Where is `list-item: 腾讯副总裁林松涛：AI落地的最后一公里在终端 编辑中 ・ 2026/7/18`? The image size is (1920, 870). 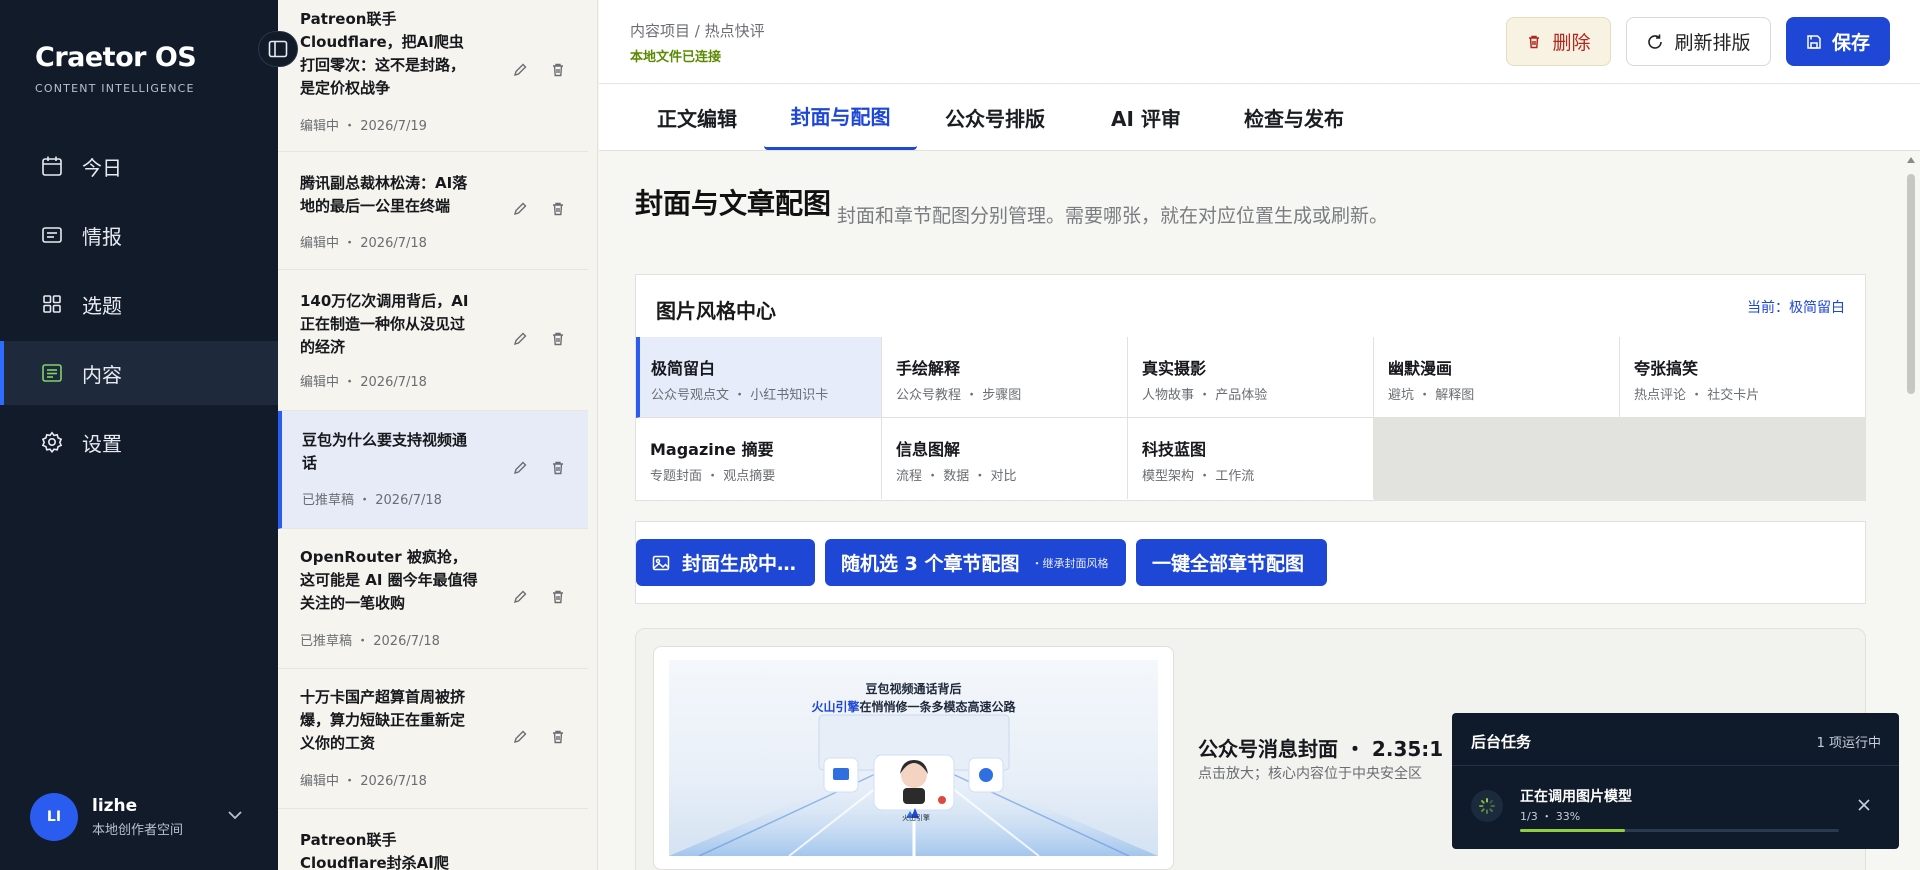
list-item: 腾讯副总裁林松涛：AI落地的最后一公里在终端 编辑中 ・ 2026/7/18 is located at coordinates (433, 211).